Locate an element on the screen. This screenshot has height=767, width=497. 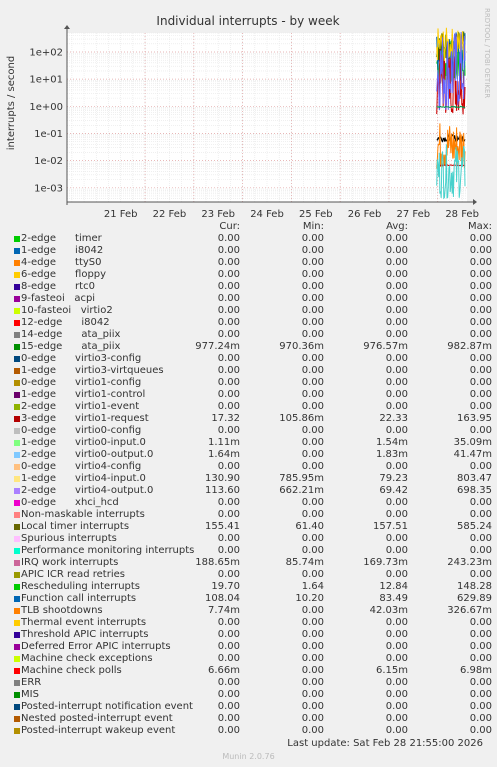
y-tick-label: 1e-03 is located at coordinates (48, 188).